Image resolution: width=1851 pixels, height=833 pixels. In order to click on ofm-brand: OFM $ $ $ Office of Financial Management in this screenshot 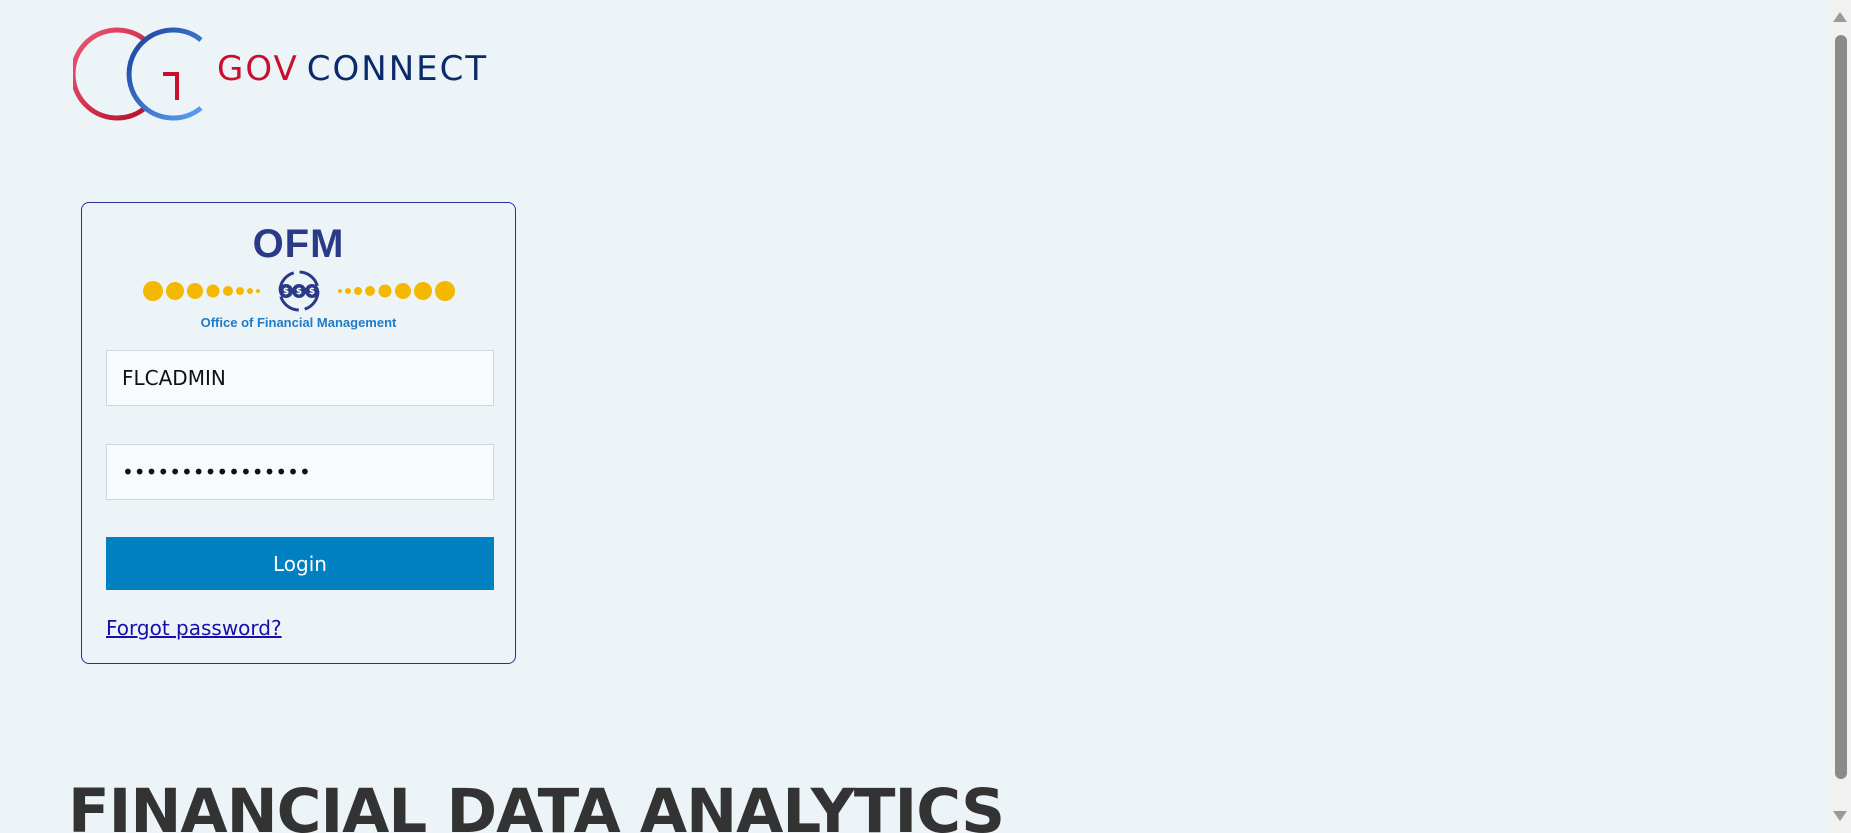, I will do `click(298, 276)`.